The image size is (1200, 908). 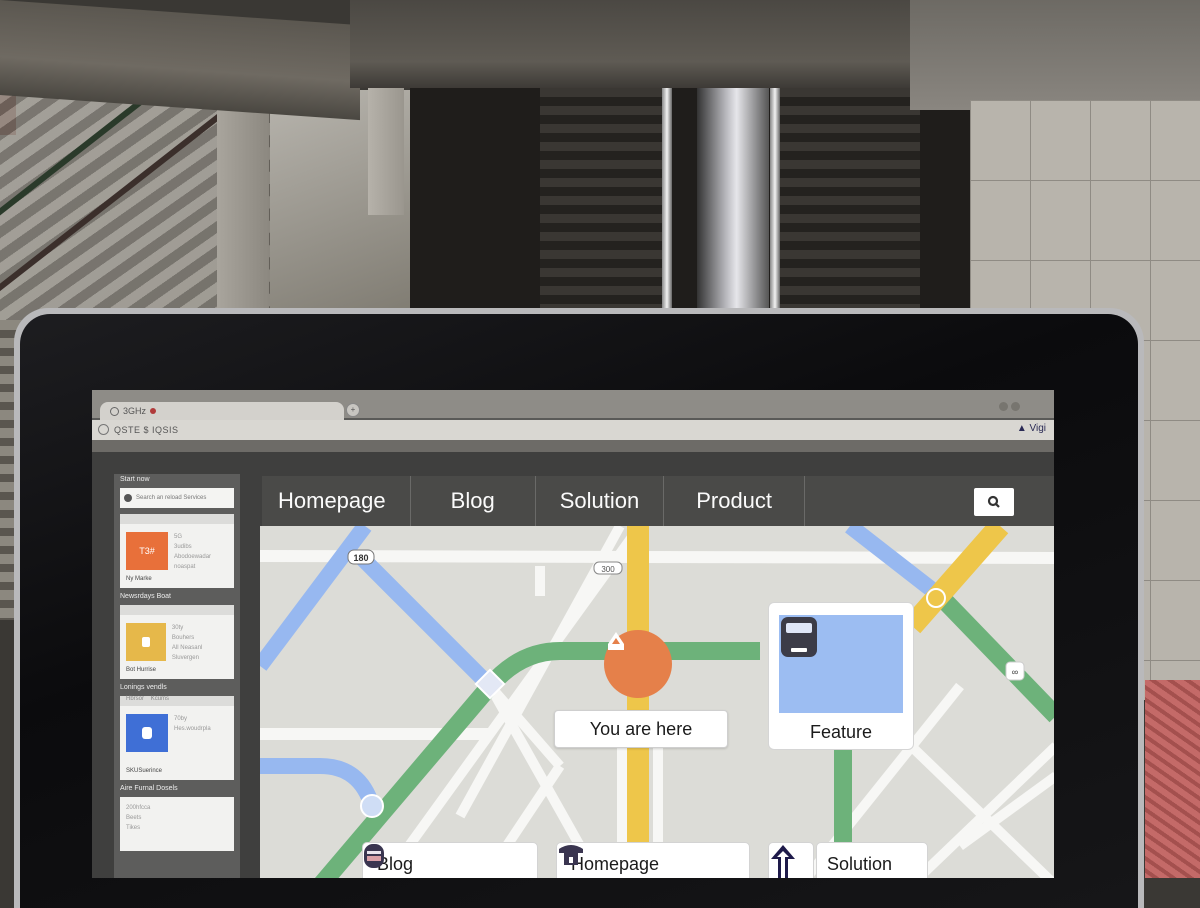 What do you see at coordinates (1172, 779) in the screenshot?
I see `tactile-paving` at bounding box center [1172, 779].